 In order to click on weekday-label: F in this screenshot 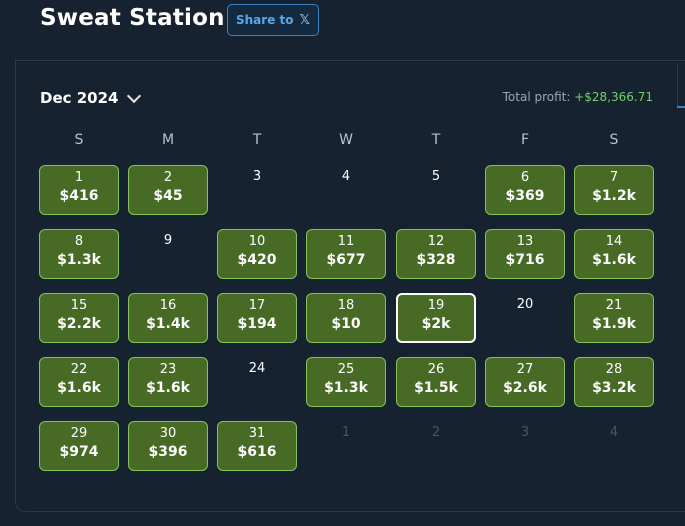, I will do `click(525, 140)`.